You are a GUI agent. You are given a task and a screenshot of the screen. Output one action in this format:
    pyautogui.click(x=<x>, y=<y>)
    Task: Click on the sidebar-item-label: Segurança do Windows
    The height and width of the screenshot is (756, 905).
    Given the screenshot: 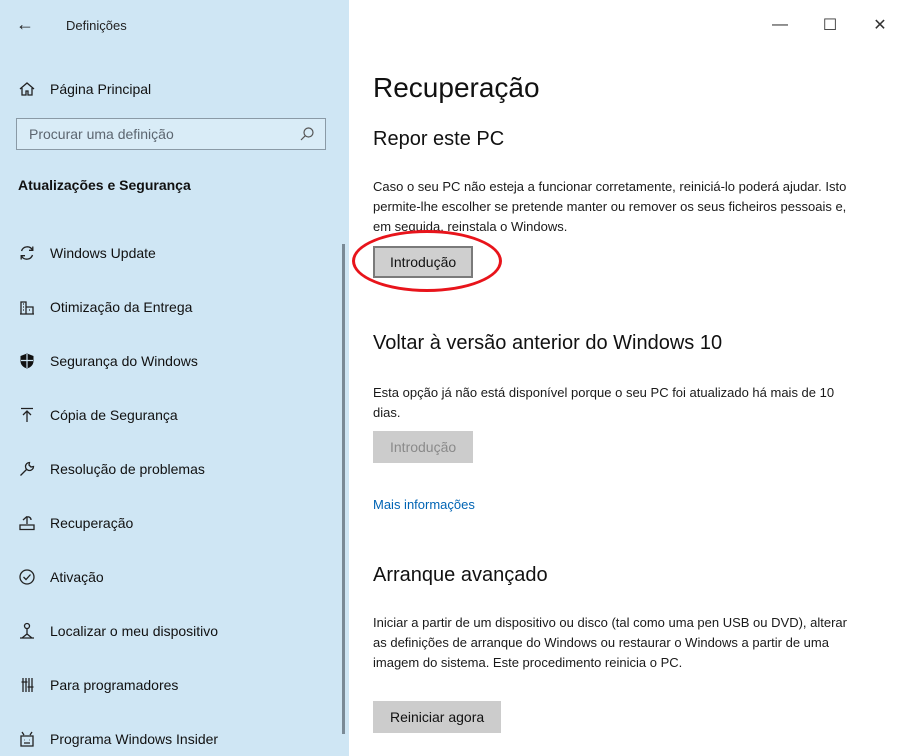 What is the action you would take?
    pyautogui.click(x=124, y=361)
    